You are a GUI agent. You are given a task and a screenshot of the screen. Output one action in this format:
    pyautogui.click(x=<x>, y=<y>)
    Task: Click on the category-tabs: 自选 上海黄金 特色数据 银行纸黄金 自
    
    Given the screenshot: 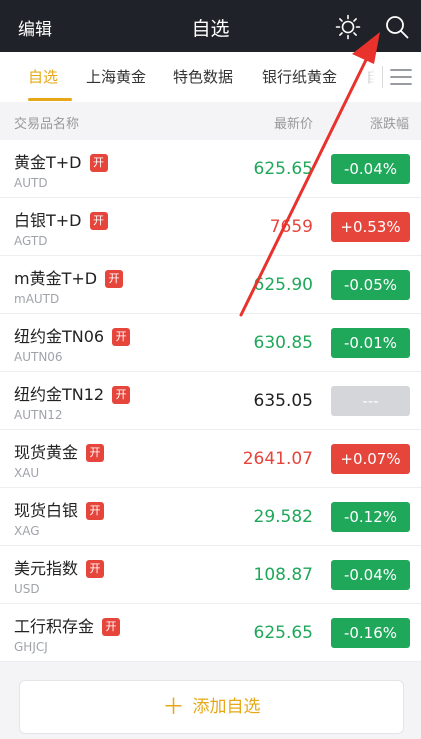 What is the action you would take?
    pyautogui.click(x=210, y=77)
    